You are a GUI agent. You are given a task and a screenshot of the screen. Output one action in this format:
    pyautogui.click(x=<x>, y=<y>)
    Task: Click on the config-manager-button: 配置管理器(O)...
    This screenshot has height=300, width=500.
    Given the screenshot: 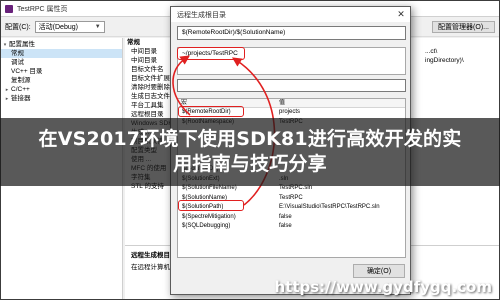 What is the action you would take?
    pyautogui.click(x=463, y=26)
    